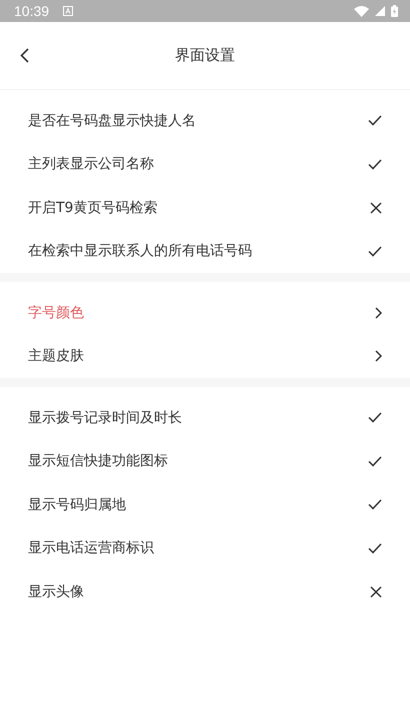  Describe the element at coordinates (205, 356) in the screenshot. I see `settings-row: 主题皮肤` at that location.